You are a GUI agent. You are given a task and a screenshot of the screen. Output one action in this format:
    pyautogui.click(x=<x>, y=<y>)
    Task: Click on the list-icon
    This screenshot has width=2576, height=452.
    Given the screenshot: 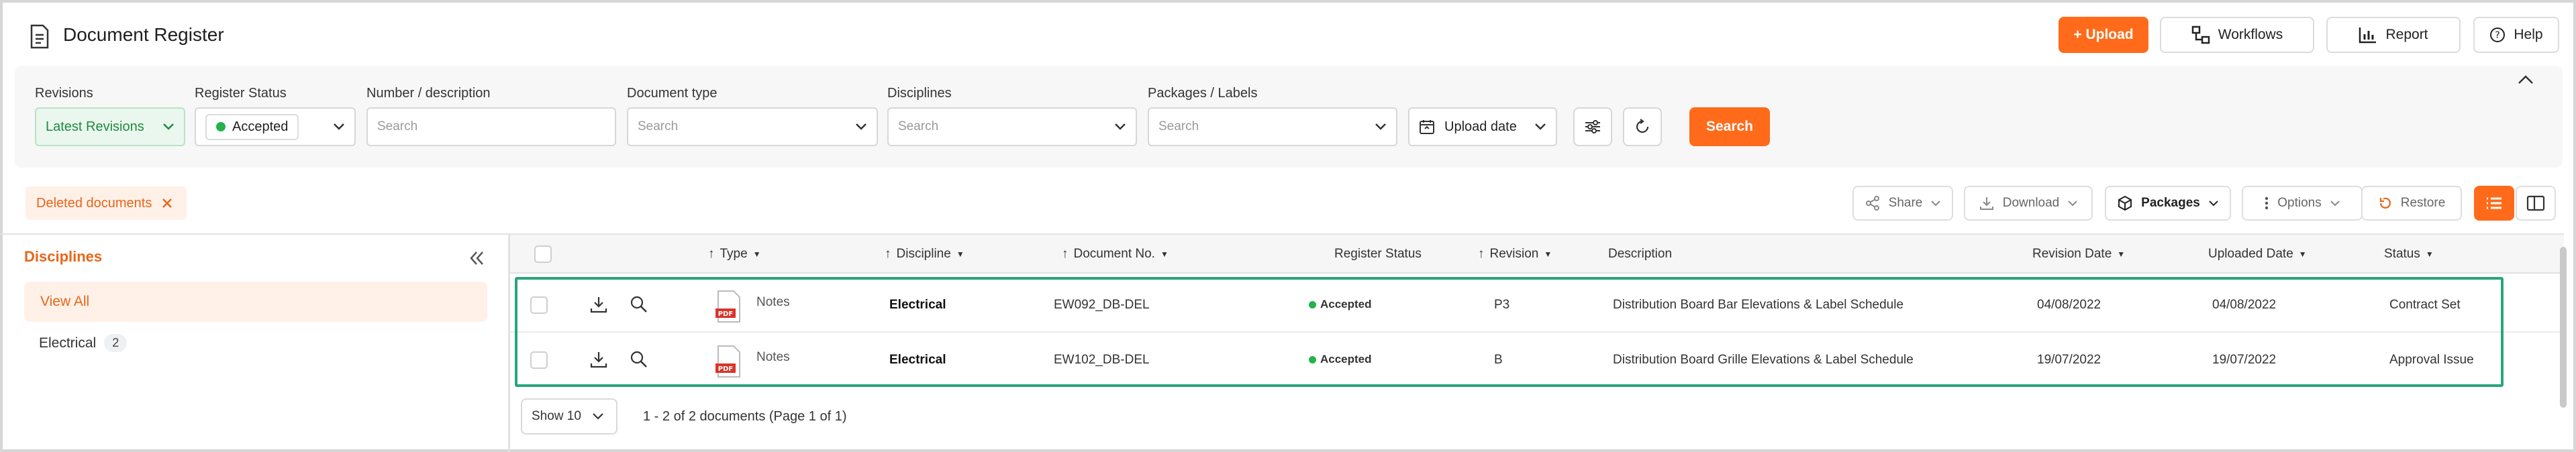 What is the action you would take?
    pyautogui.click(x=2494, y=203)
    